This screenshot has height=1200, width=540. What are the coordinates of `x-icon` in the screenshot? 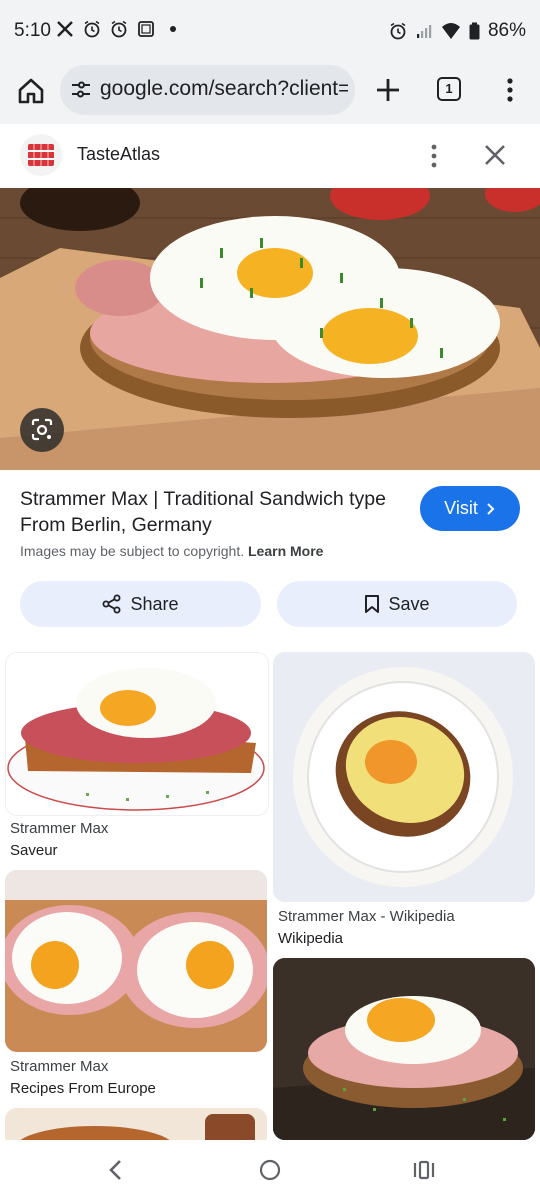 It's located at (65, 29).